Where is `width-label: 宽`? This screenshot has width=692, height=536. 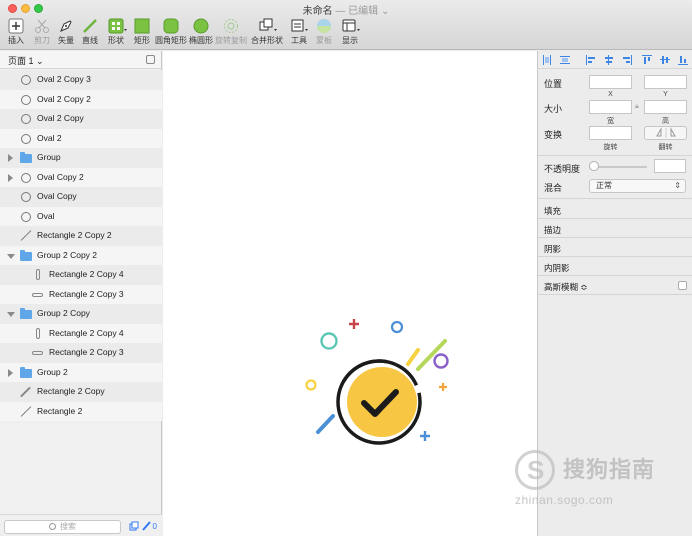 width-label: 宽 is located at coordinates (610, 121).